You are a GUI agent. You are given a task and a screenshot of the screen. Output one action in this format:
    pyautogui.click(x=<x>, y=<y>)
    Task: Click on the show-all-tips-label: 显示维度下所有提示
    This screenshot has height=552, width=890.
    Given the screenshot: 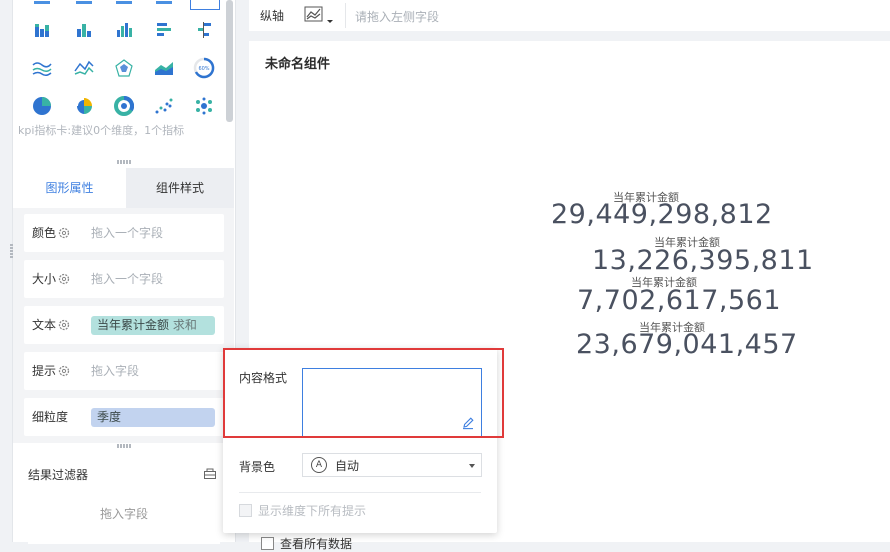 What is the action you would take?
    pyautogui.click(x=312, y=511)
    